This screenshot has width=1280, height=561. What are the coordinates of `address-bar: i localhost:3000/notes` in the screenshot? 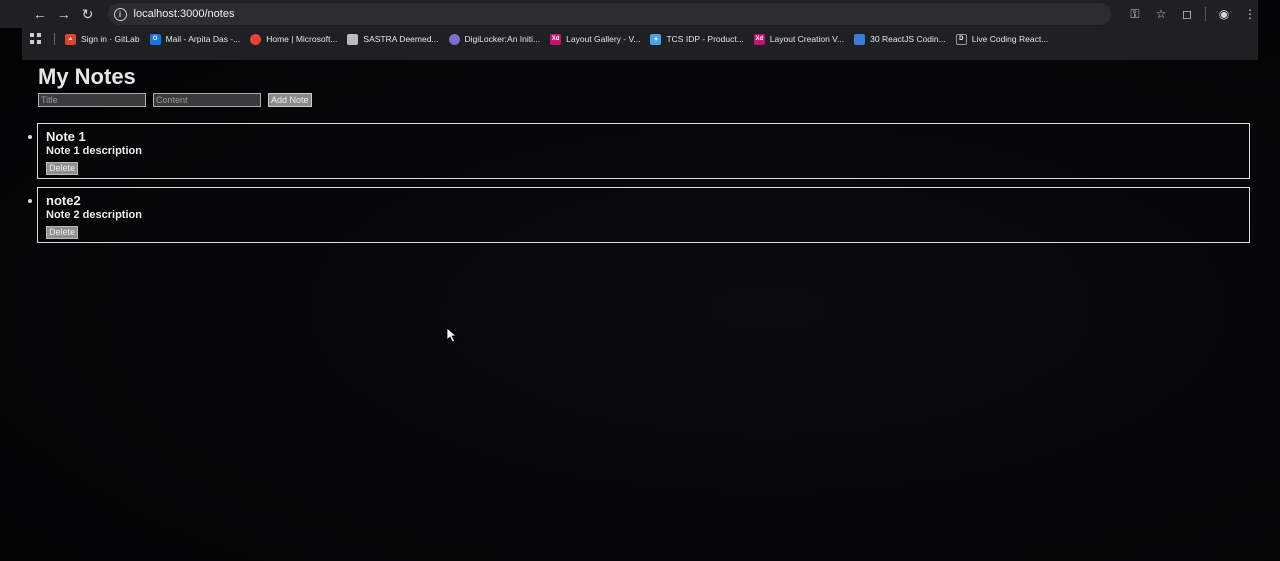 It's located at (609, 14).